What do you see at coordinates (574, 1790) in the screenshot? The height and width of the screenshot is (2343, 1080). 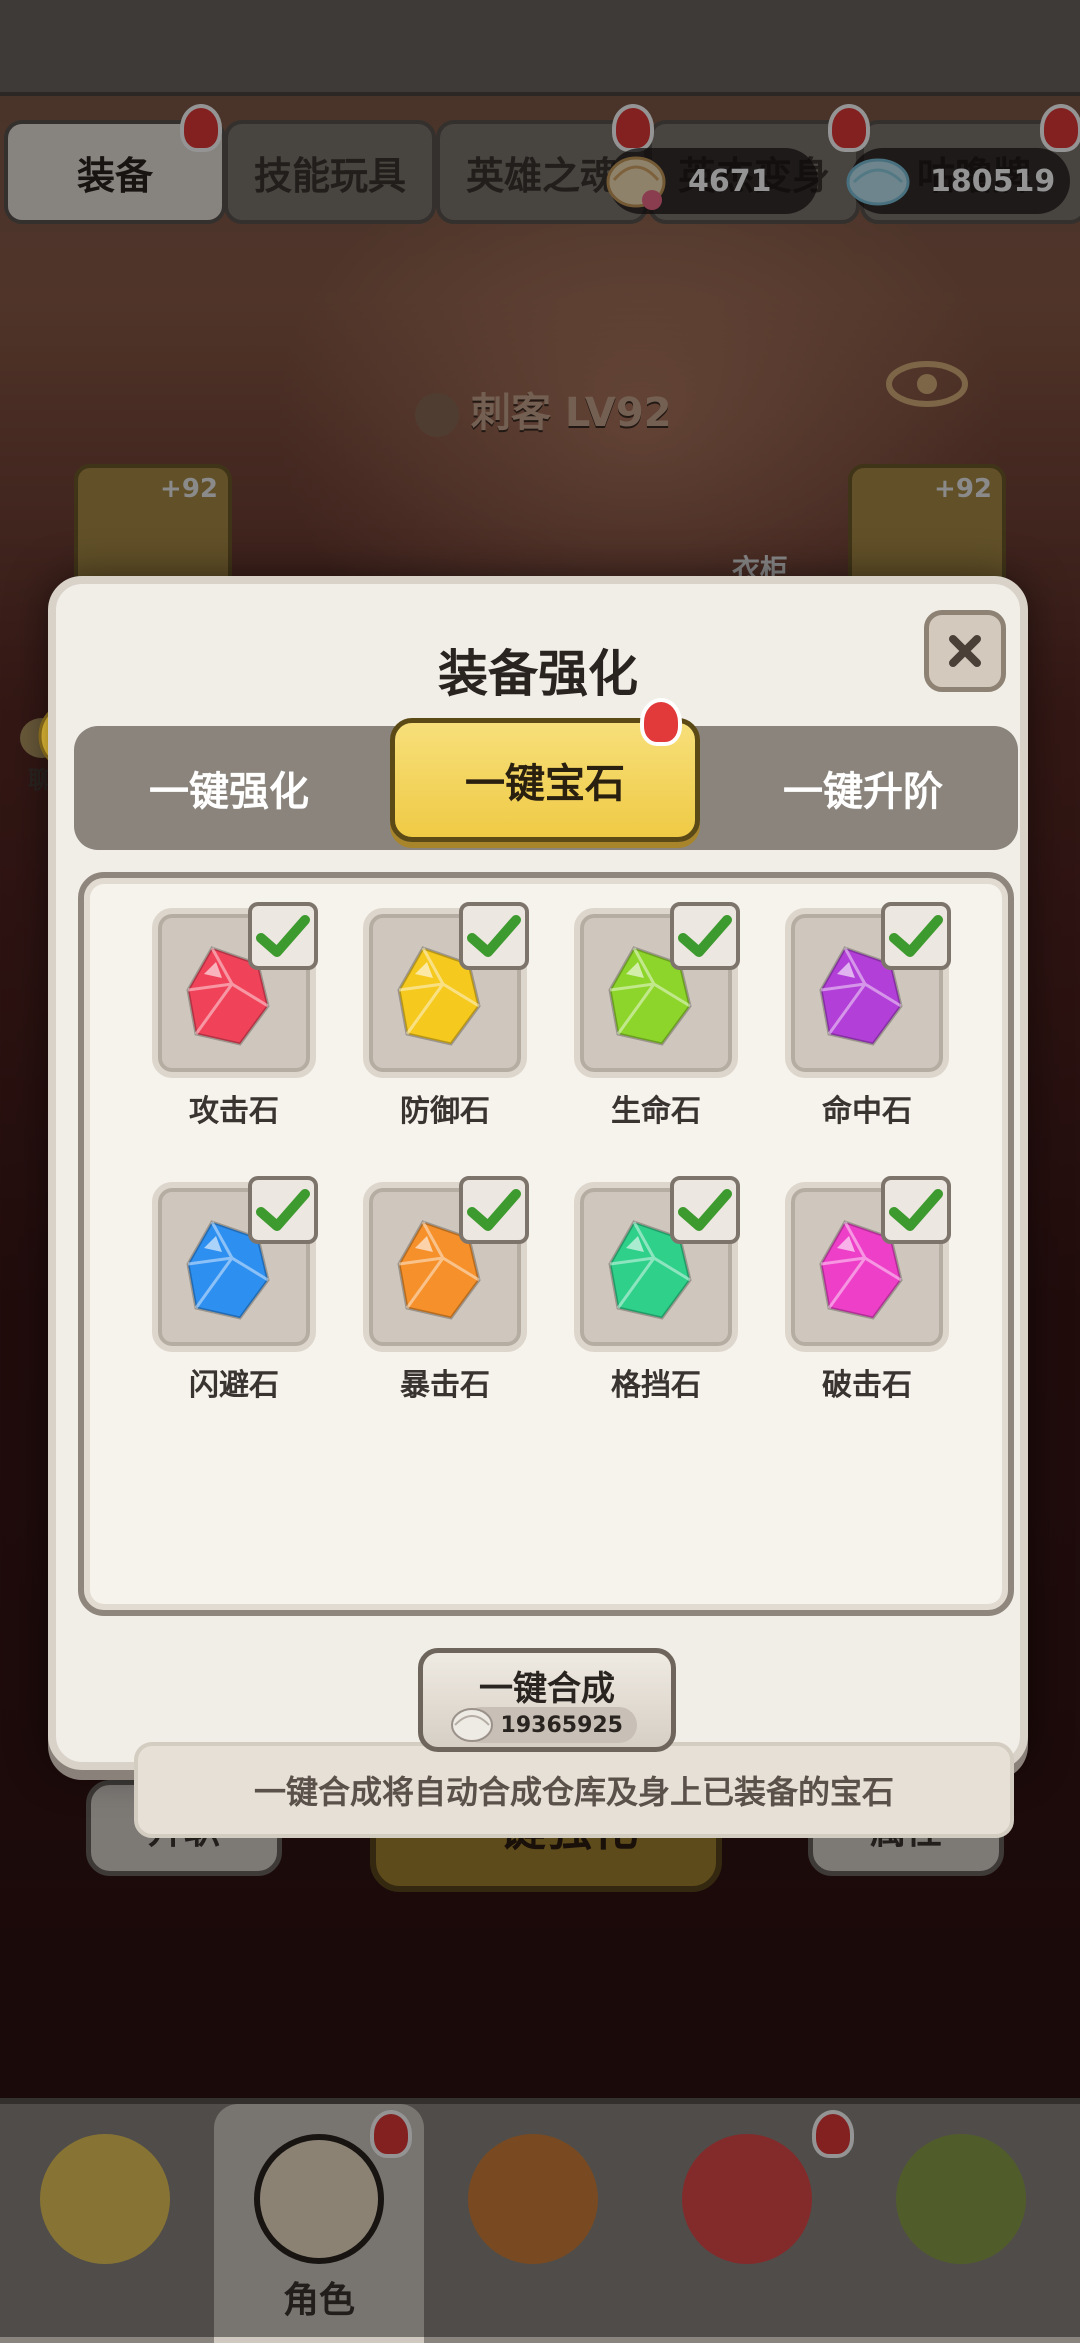 I see `info-text: 一键合成将自动合成仓库及身上已装备的宝石` at bounding box center [574, 1790].